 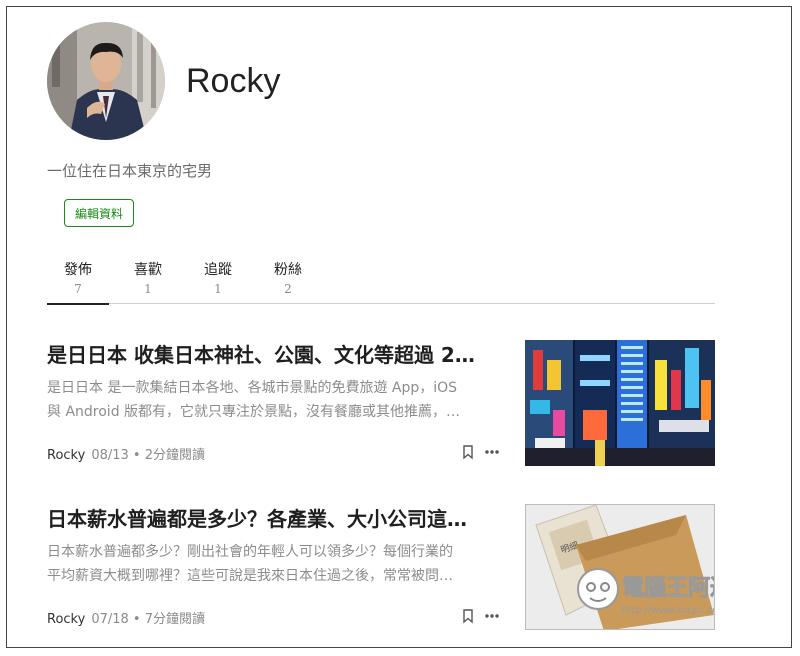 I want to click on tab-followers: 粉絲 2, so click(x=288, y=282).